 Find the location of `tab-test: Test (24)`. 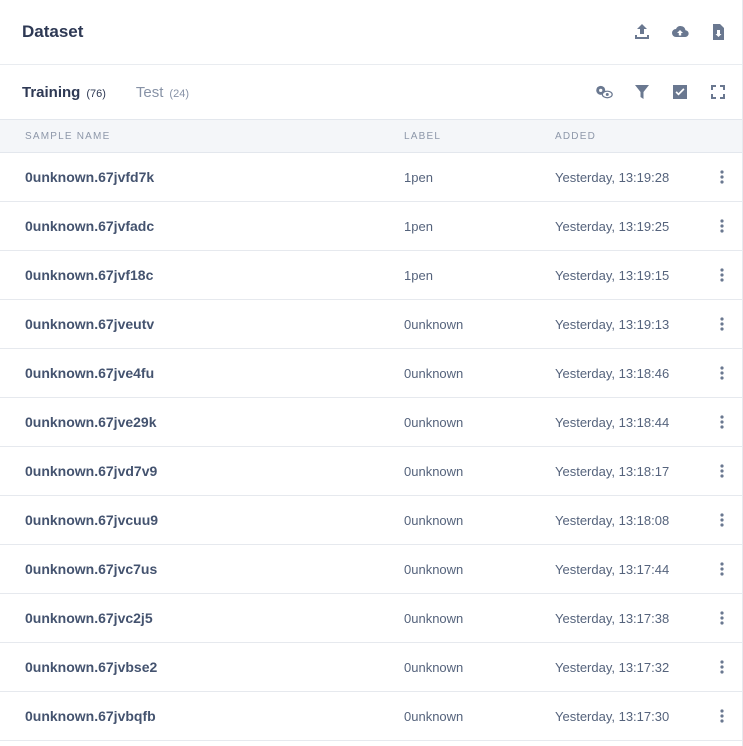

tab-test: Test (24) is located at coordinates (162, 92).